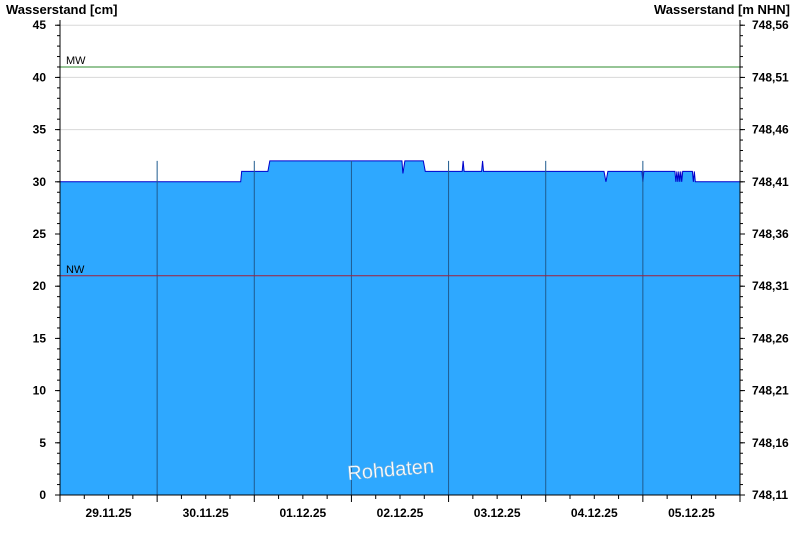 The width and height of the screenshot is (800, 550). Describe the element at coordinates (206, 513) in the screenshot. I see `x-tick-label: 30.11.25` at that location.